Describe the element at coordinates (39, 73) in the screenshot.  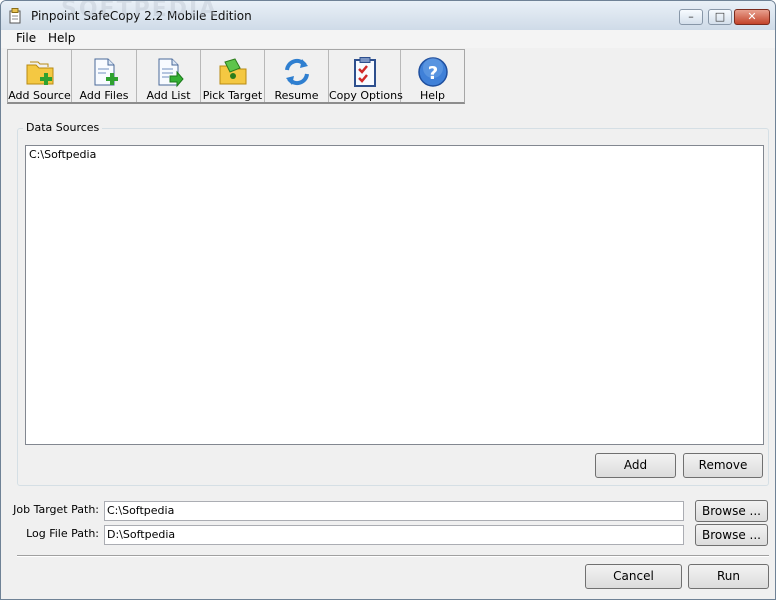
I see `add-source-icon` at that location.